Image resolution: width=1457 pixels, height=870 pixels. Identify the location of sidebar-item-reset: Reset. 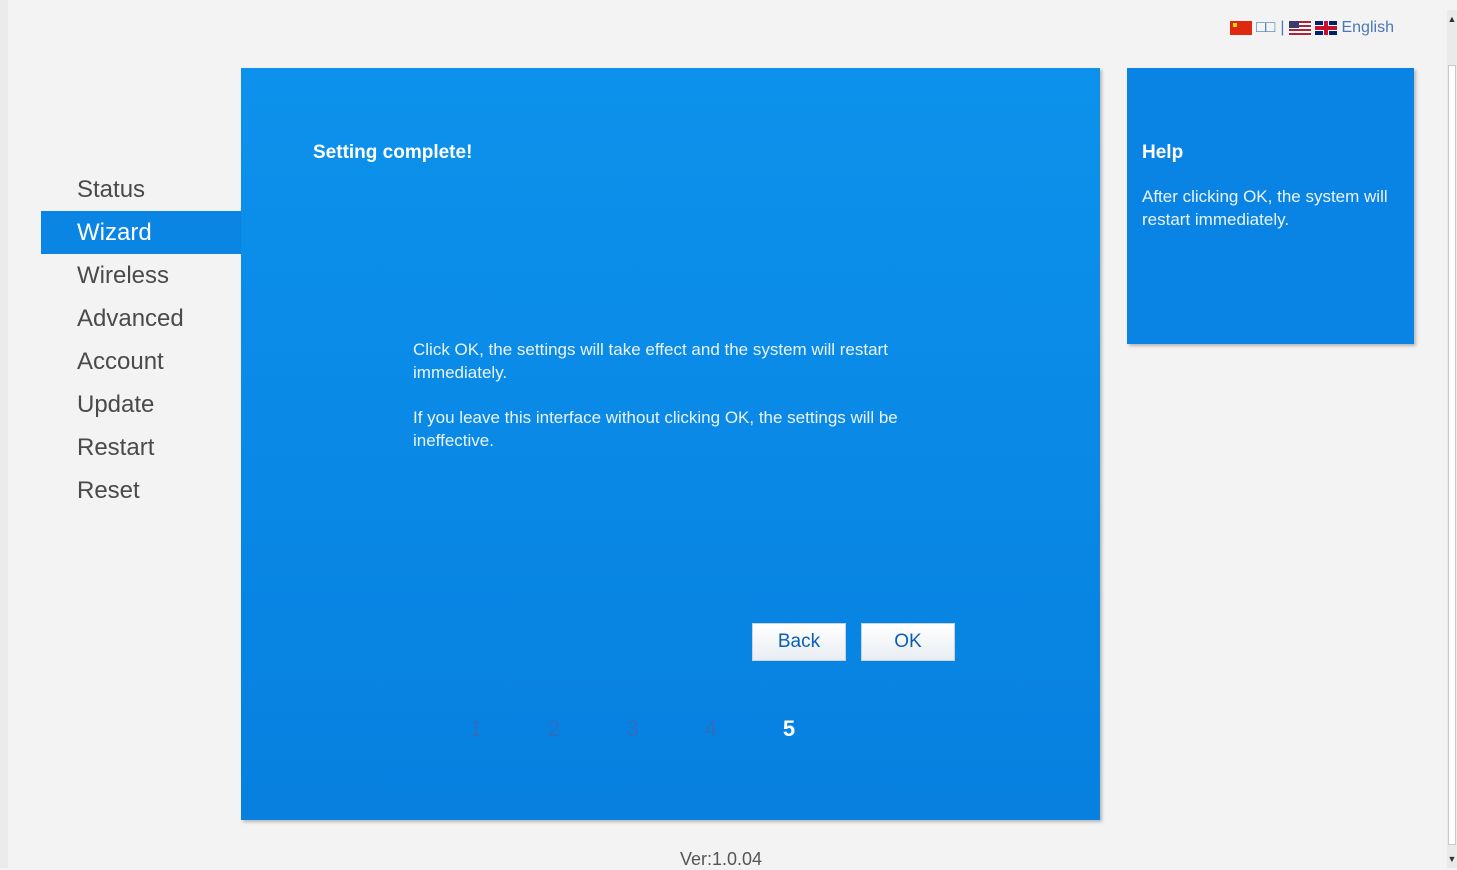
(141, 490).